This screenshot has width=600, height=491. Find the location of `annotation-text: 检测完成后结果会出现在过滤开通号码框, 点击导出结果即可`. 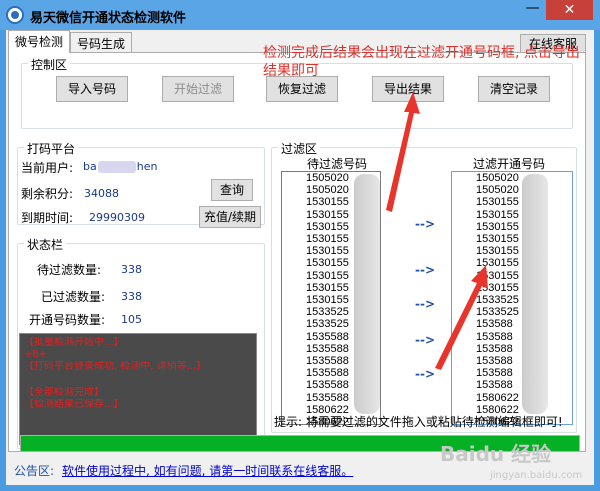

annotation-text: 检测完成后结果会出现在过滤开通号码框, 点击导出结果即可 is located at coordinates (421, 62).